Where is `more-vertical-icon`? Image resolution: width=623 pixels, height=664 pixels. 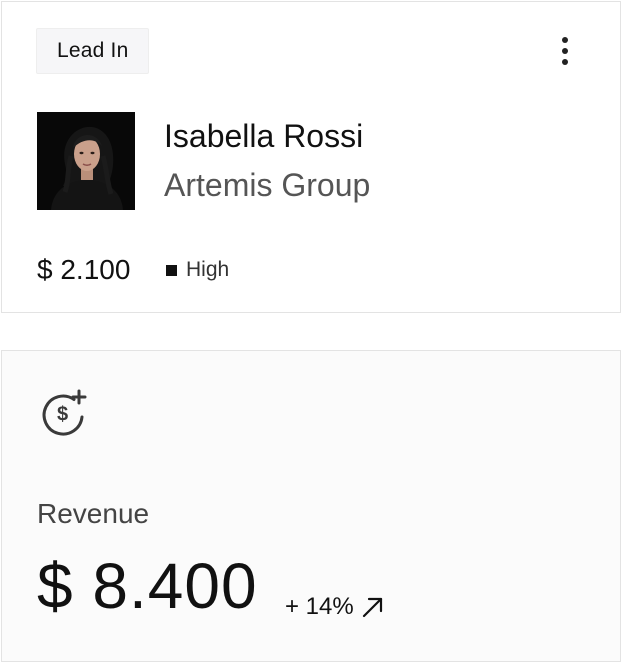 more-vertical-icon is located at coordinates (565, 51).